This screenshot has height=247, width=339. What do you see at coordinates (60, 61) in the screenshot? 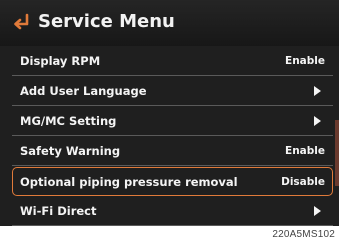
I see `menu-item-label: Display RPM` at bounding box center [60, 61].